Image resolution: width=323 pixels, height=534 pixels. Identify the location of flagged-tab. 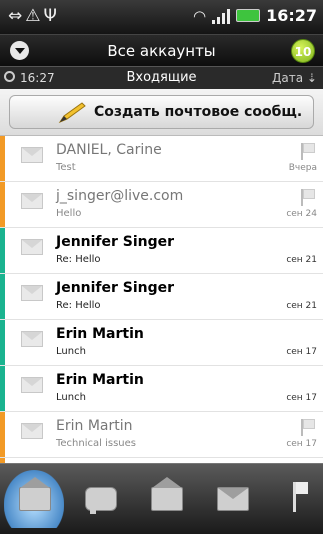
(295, 499).